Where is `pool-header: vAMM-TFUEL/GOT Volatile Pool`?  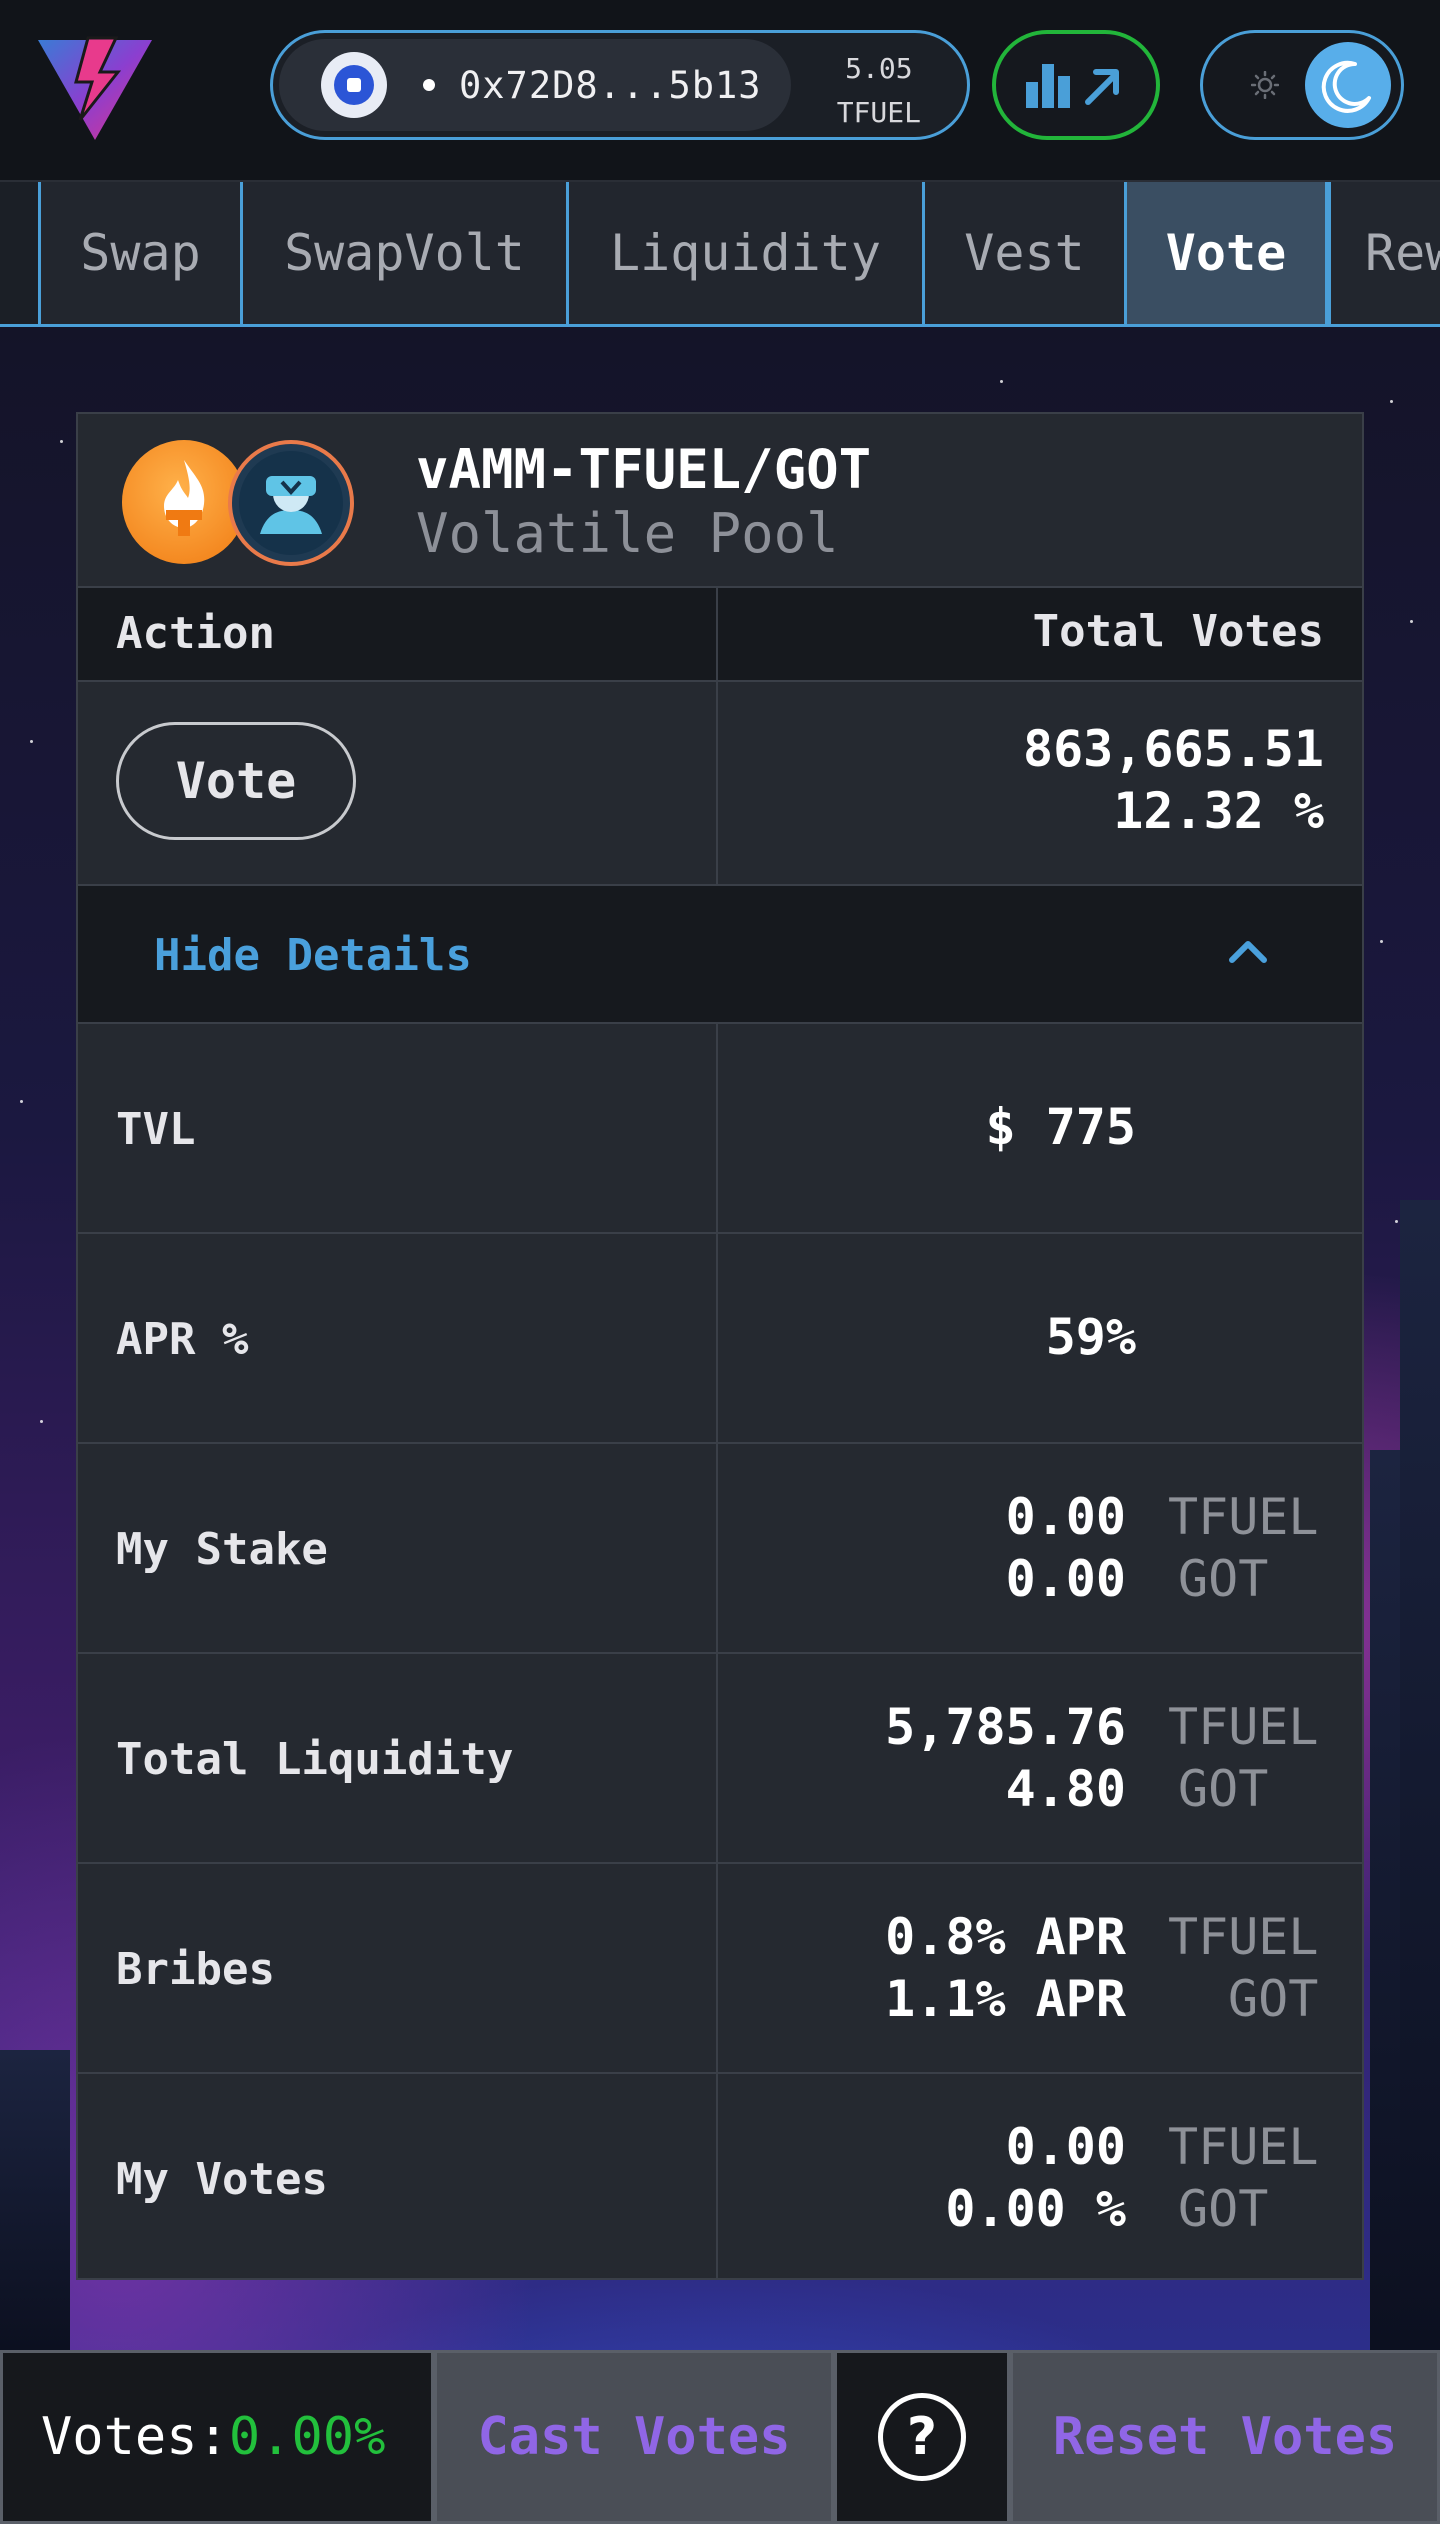 pool-header: vAMM-TFUEL/GOT Volatile Pool is located at coordinates (720, 501).